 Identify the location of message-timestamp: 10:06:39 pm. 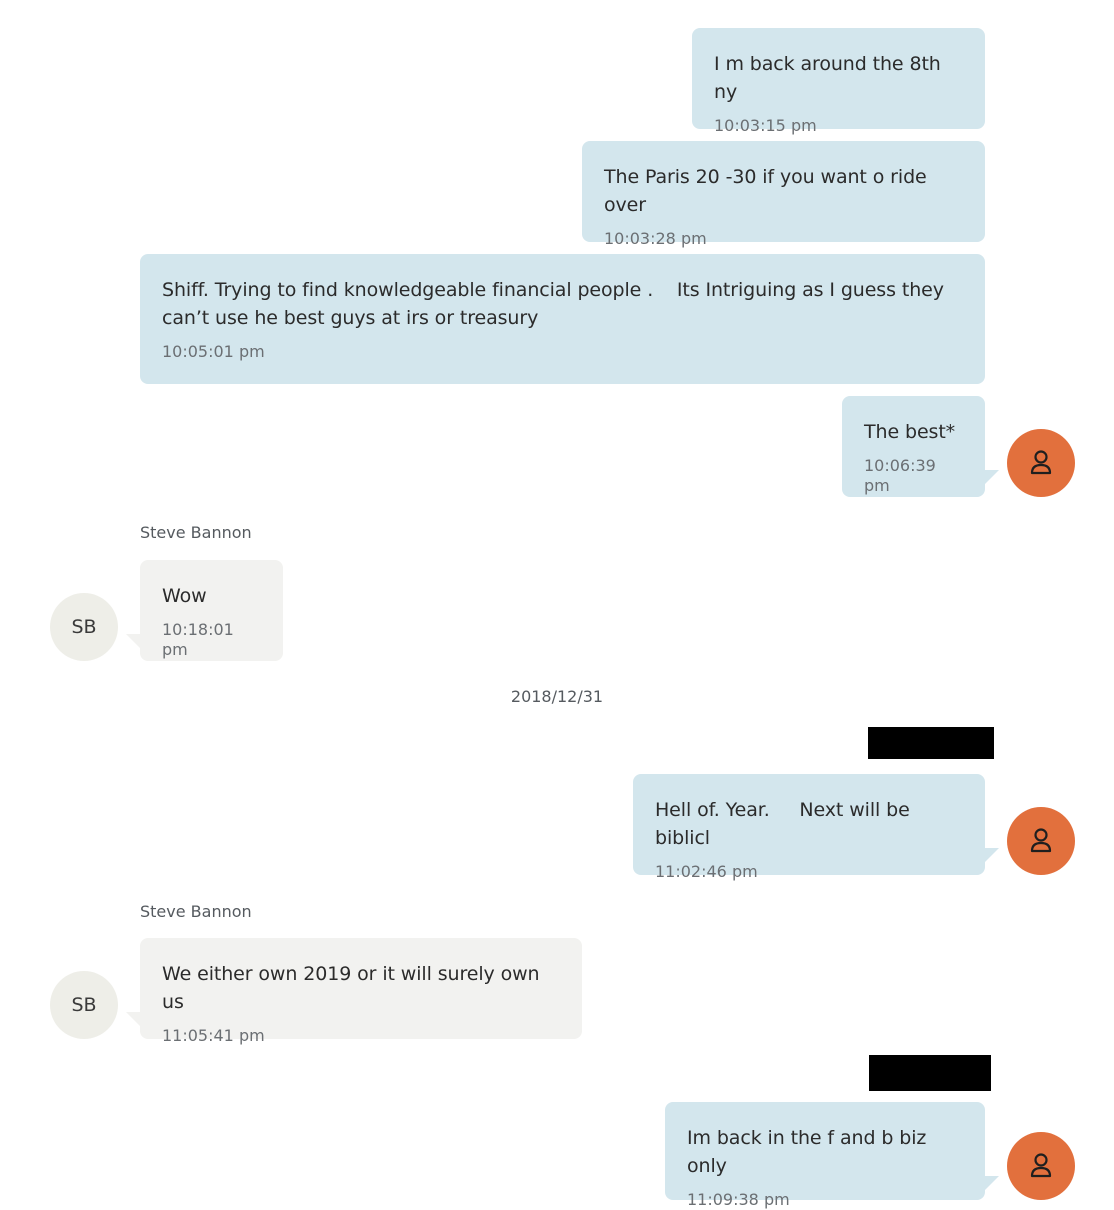
(900, 475).